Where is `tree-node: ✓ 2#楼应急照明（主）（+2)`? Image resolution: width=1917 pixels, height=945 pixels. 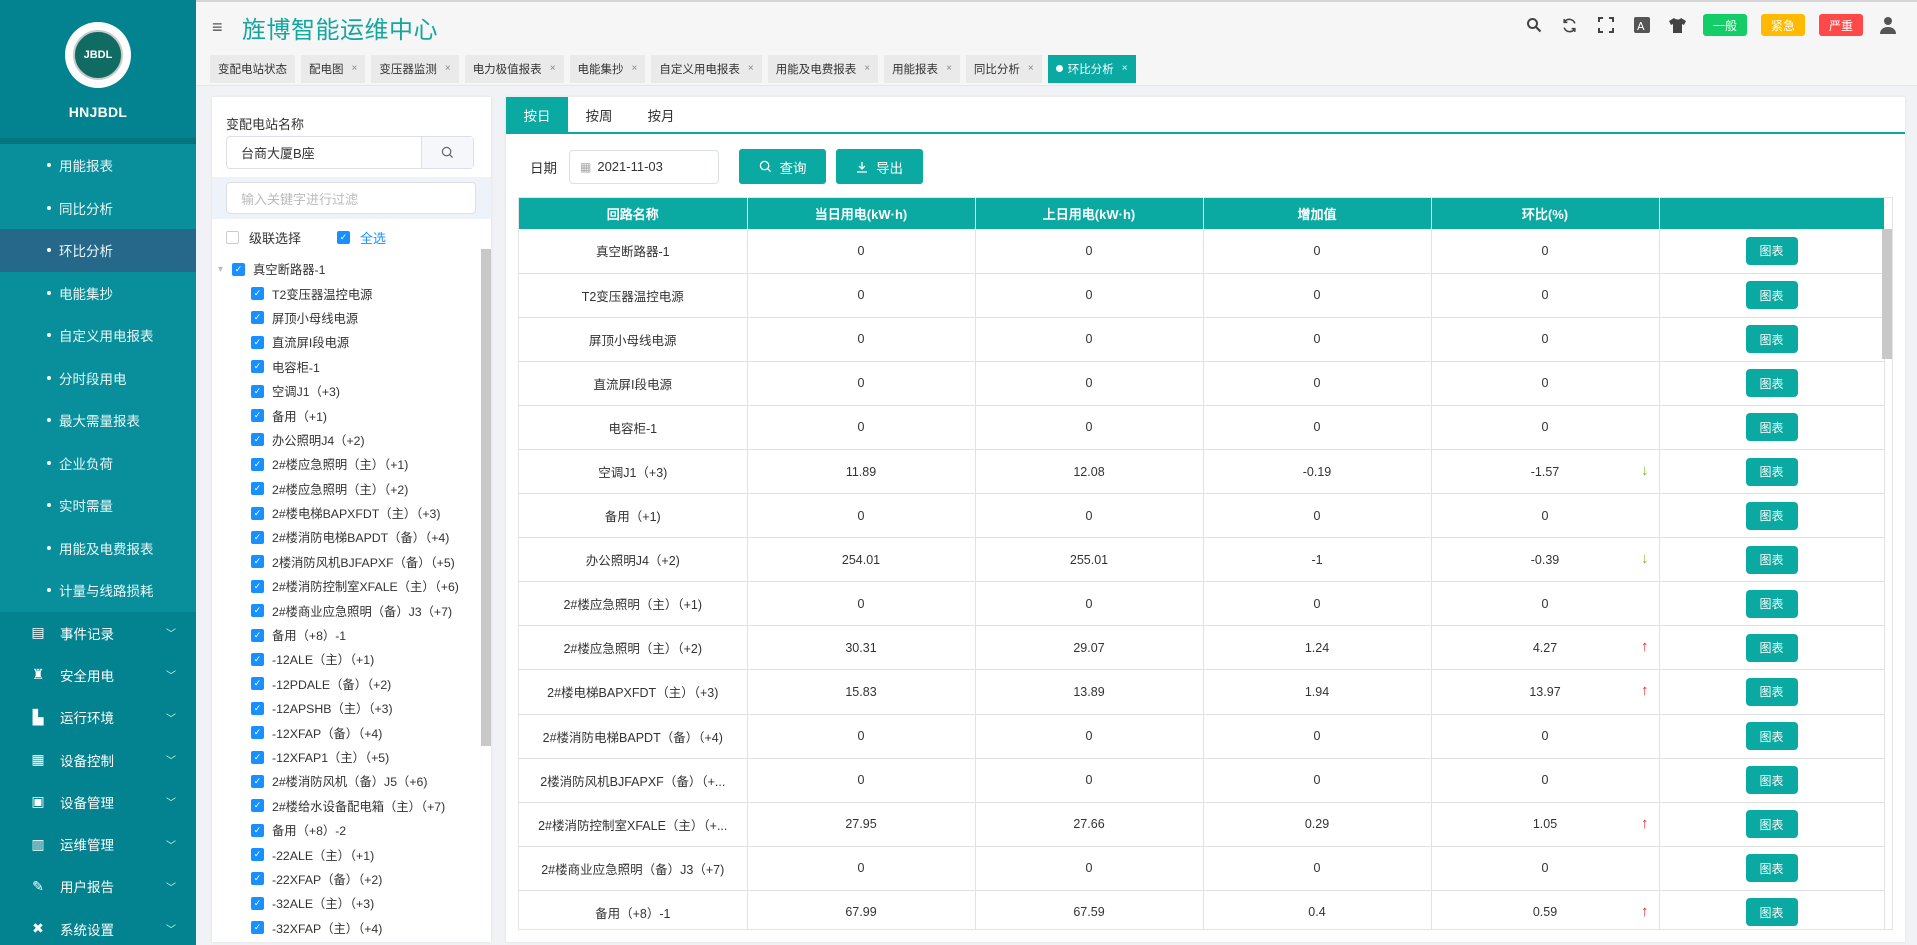
tree-node: ✓ 2#楼应急照明（主）（+2) is located at coordinates (344, 489).